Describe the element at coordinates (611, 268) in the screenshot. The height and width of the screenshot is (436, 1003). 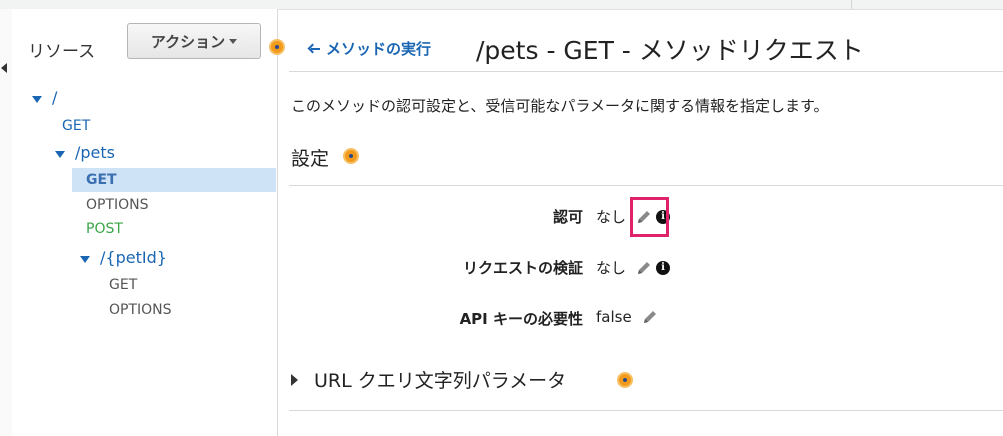
I see `request-validation-value: なし` at that location.